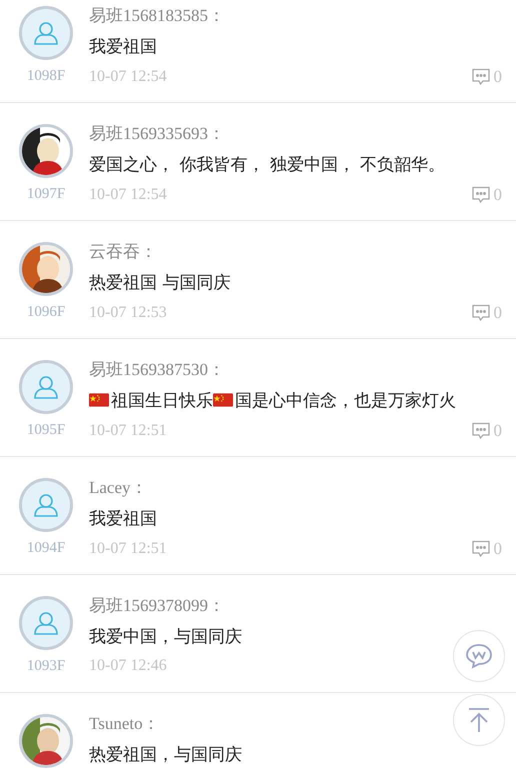  I want to click on floor-number: 1097F, so click(46, 194).